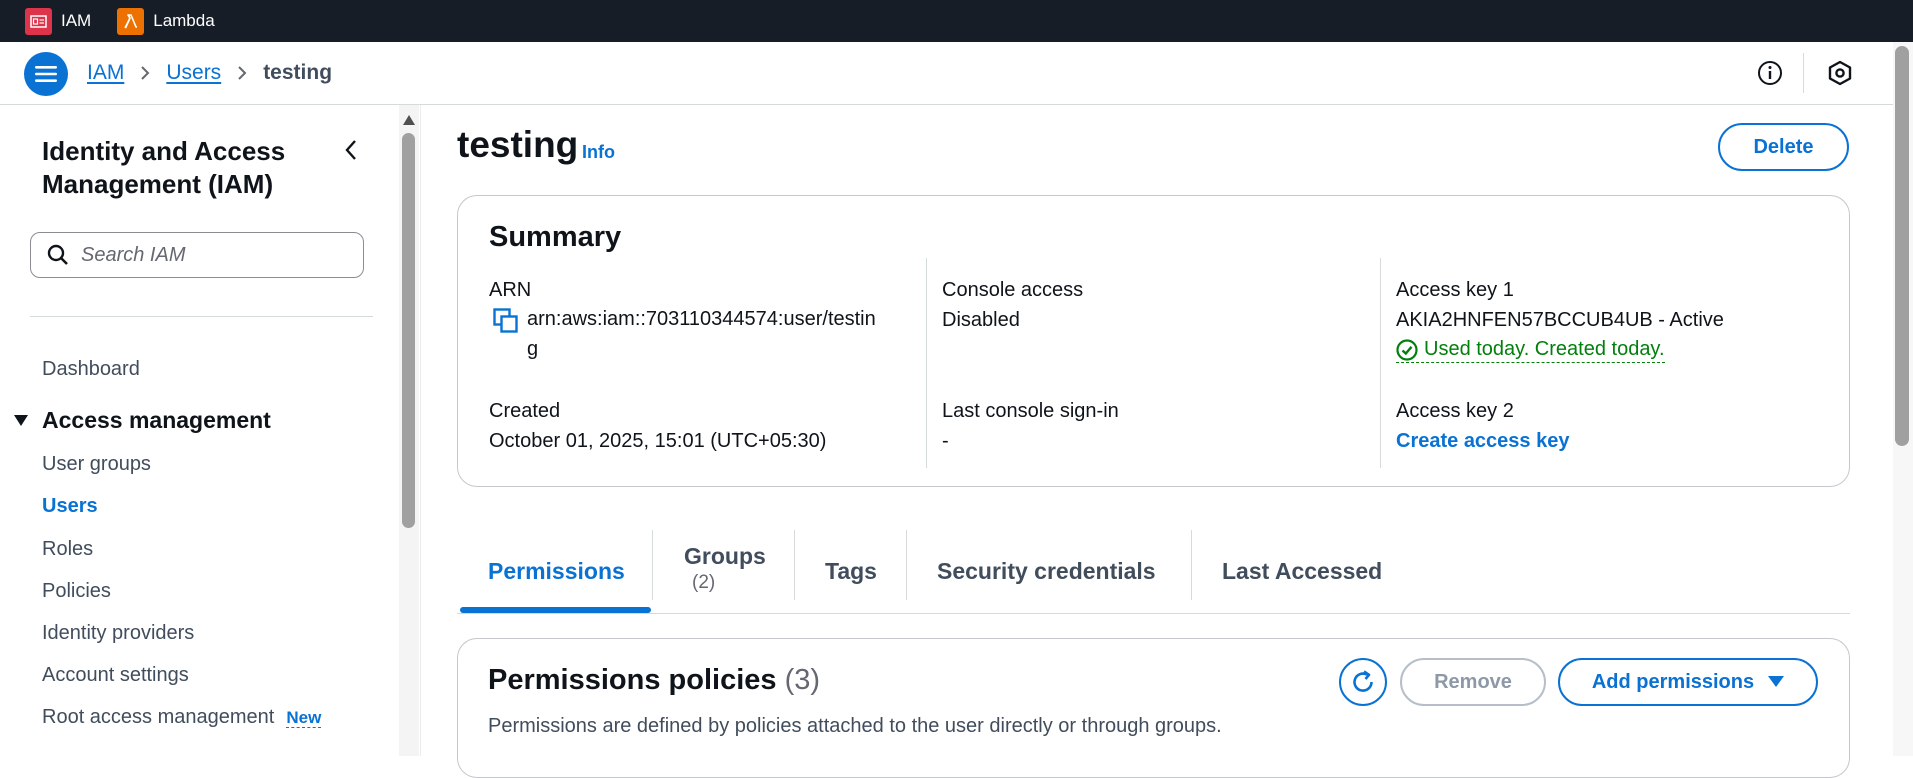  I want to click on tab-label: Security credentials, so click(1046, 571).